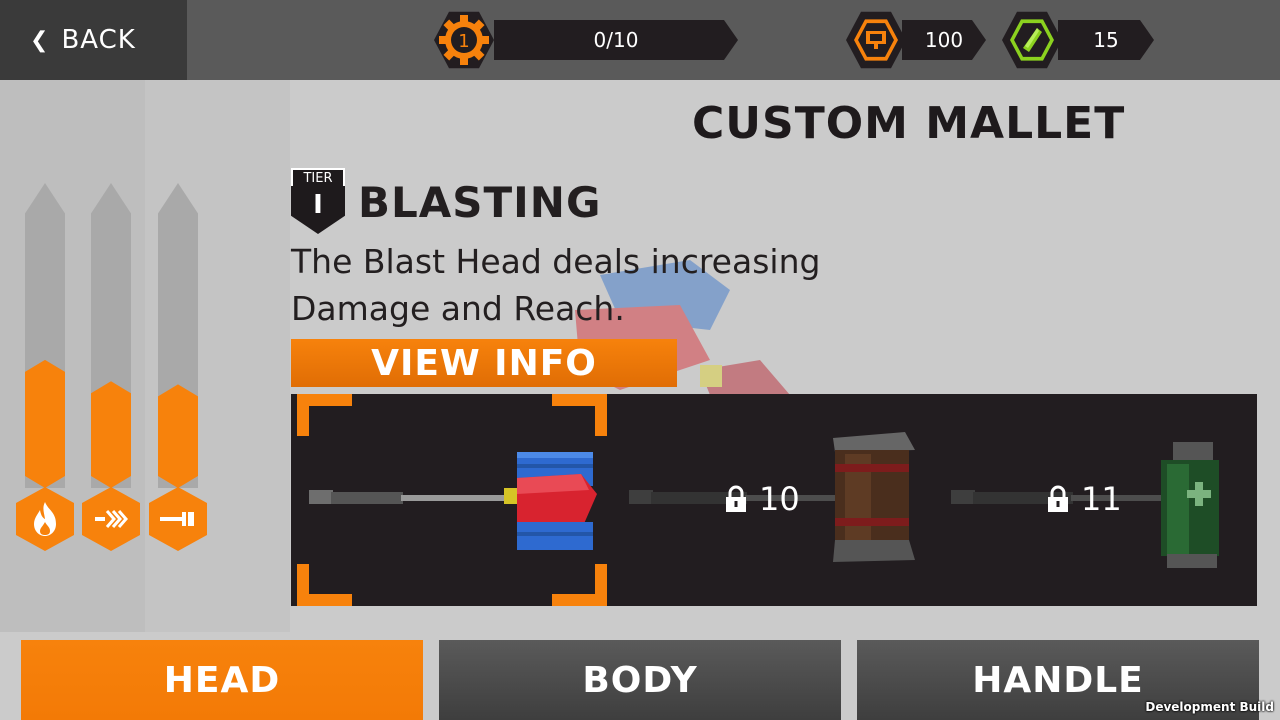 The image size is (1280, 720). I want to click on lock-level: 11, so click(1101, 499).